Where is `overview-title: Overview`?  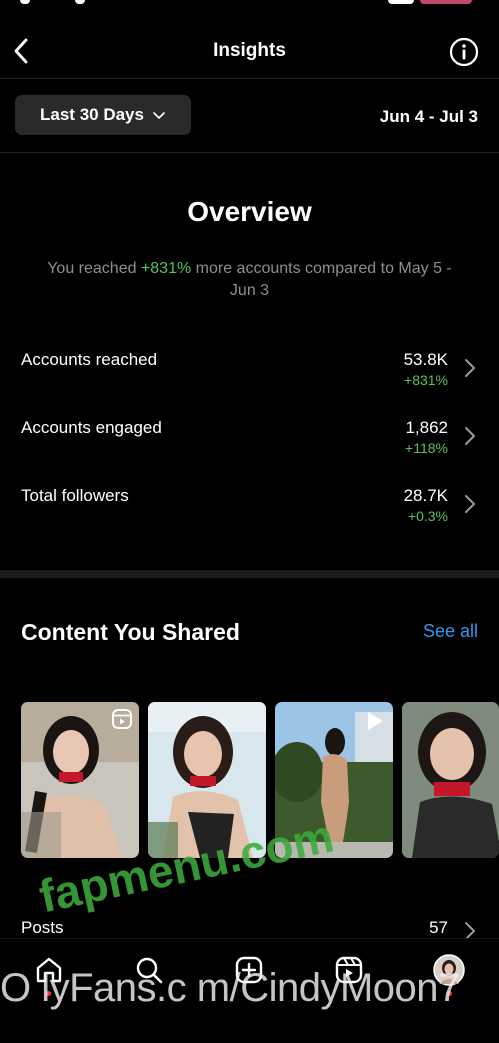
overview-title: Overview is located at coordinates (249, 211).